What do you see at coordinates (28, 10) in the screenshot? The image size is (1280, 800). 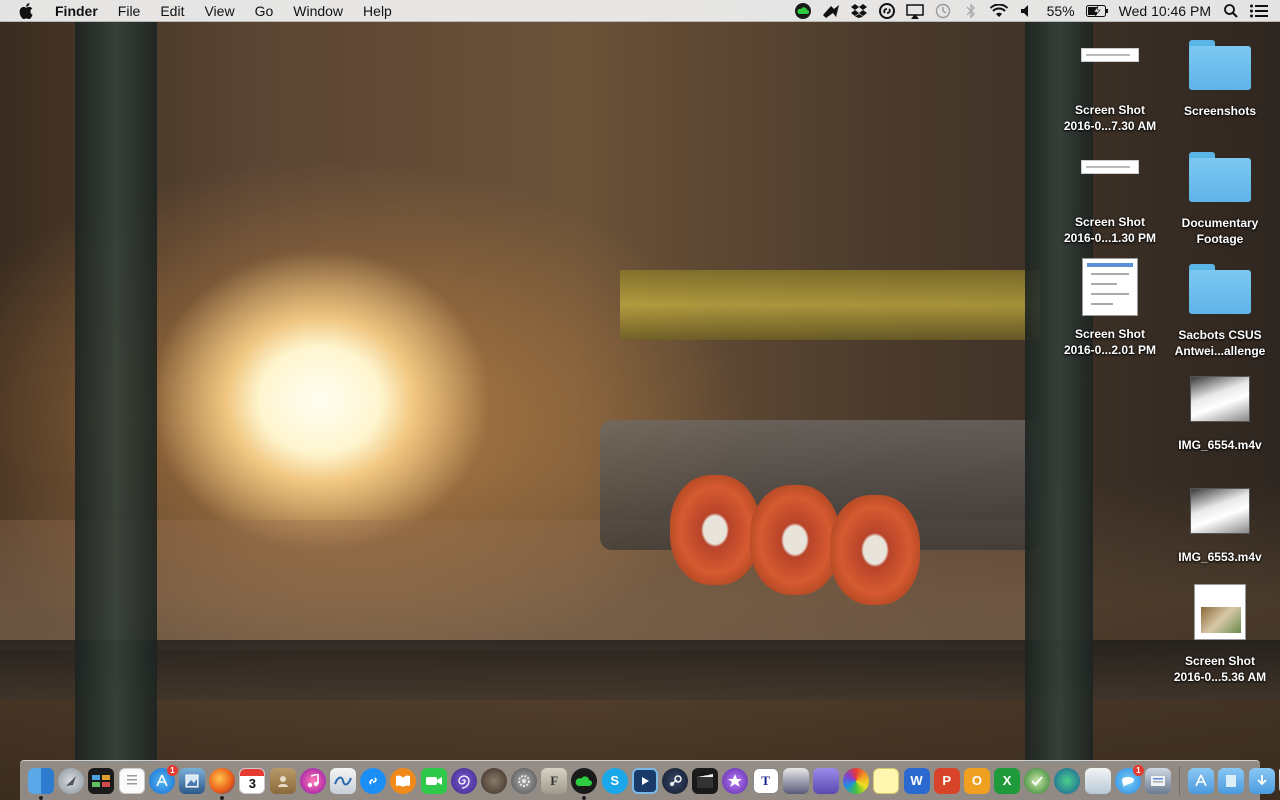 I see `apple-menu-icon` at bounding box center [28, 10].